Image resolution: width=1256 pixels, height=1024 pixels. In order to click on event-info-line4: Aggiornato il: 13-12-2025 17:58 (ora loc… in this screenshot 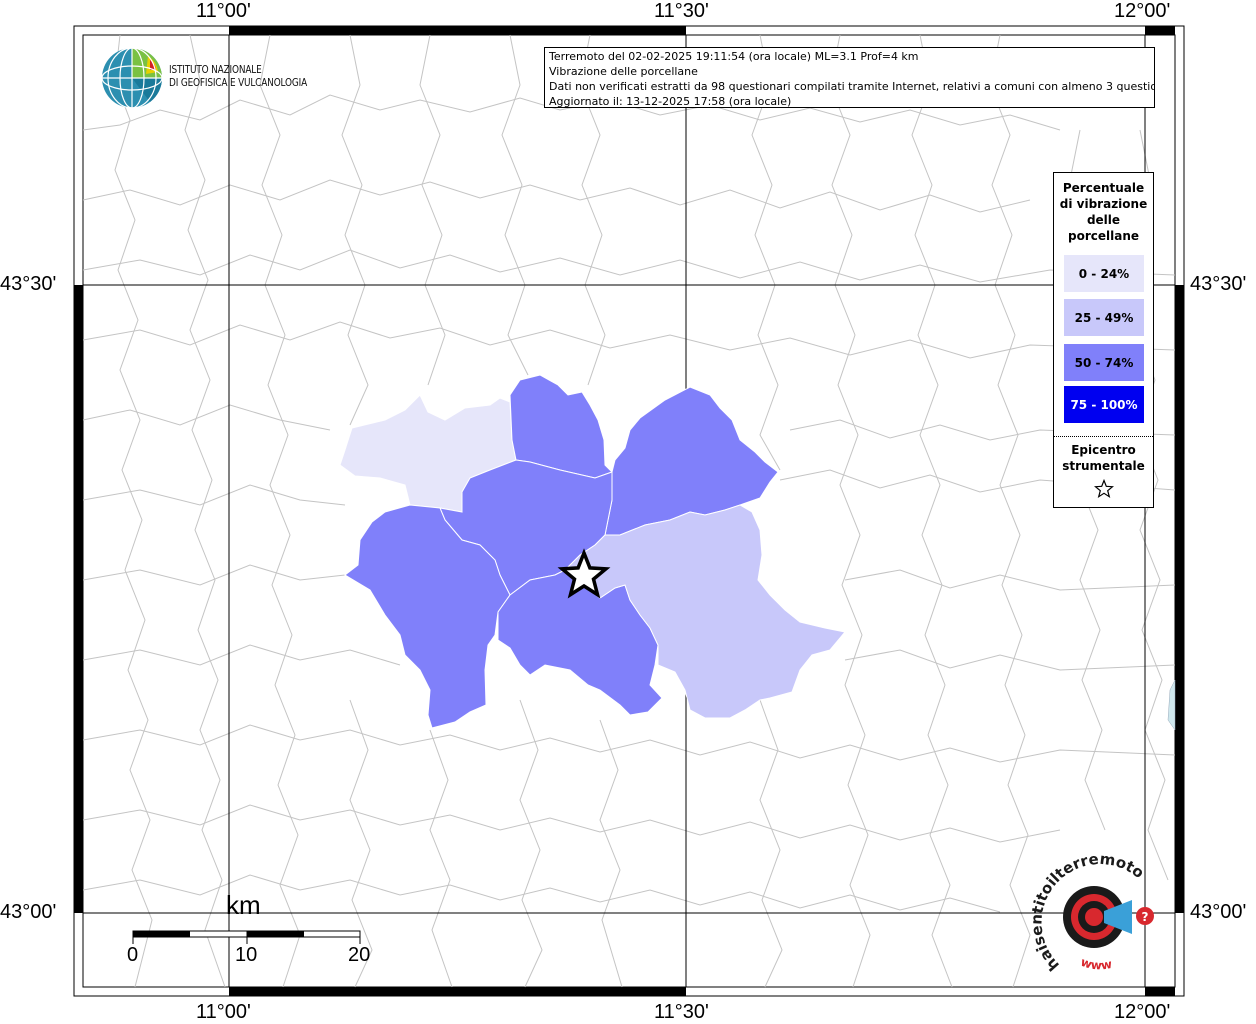, I will do `click(670, 101)`.